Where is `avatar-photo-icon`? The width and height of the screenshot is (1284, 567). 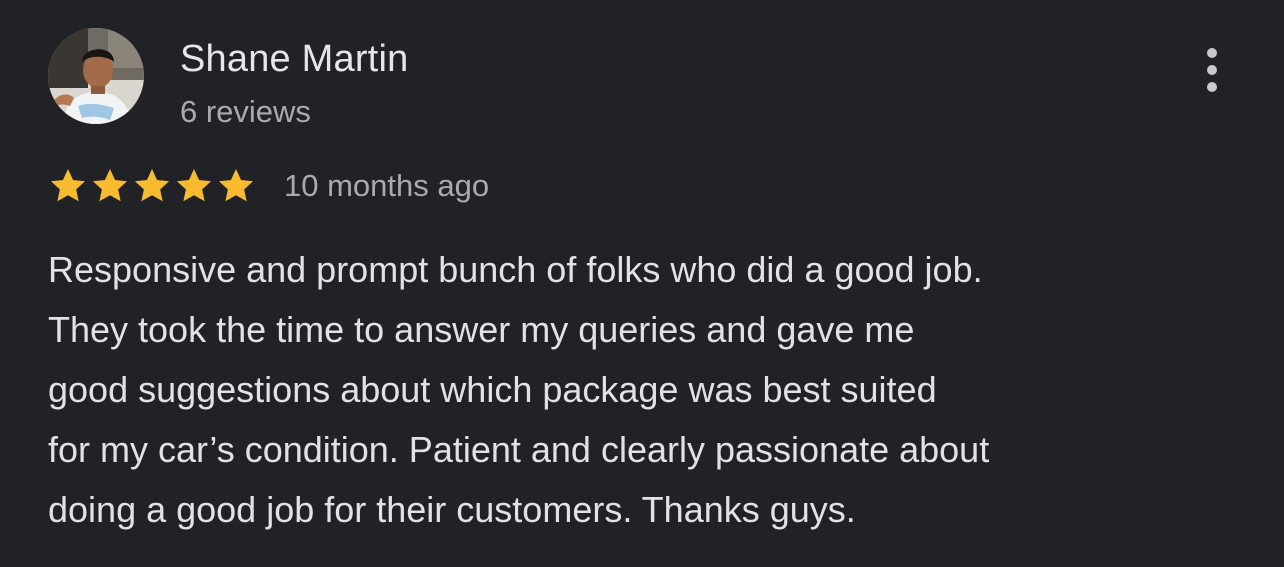 avatar-photo-icon is located at coordinates (96, 76).